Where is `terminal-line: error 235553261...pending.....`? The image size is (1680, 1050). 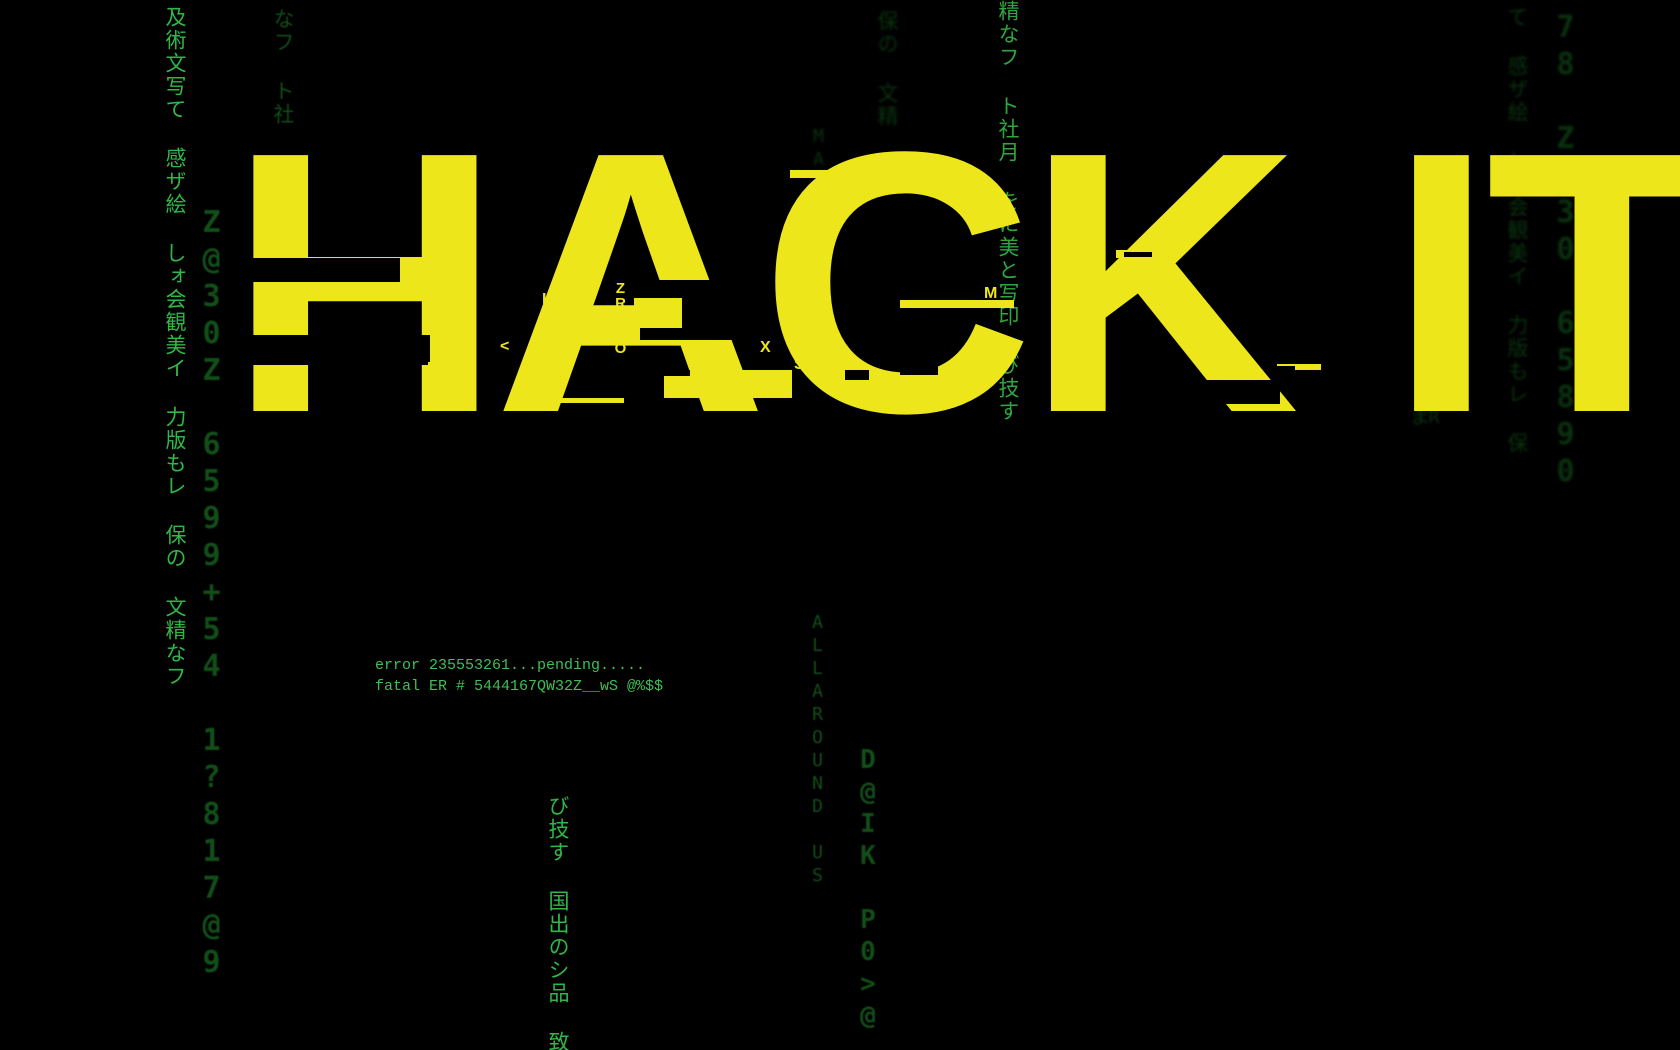
terminal-line: error 235553261...pending..... is located at coordinates (510, 665).